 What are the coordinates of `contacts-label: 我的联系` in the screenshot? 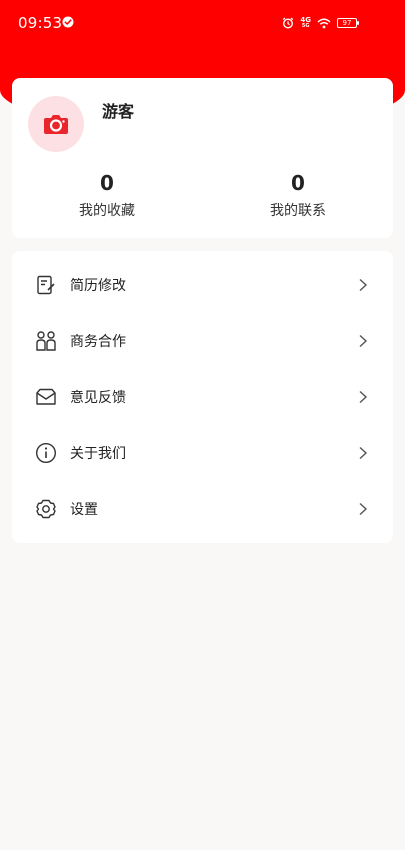 It's located at (298, 211).